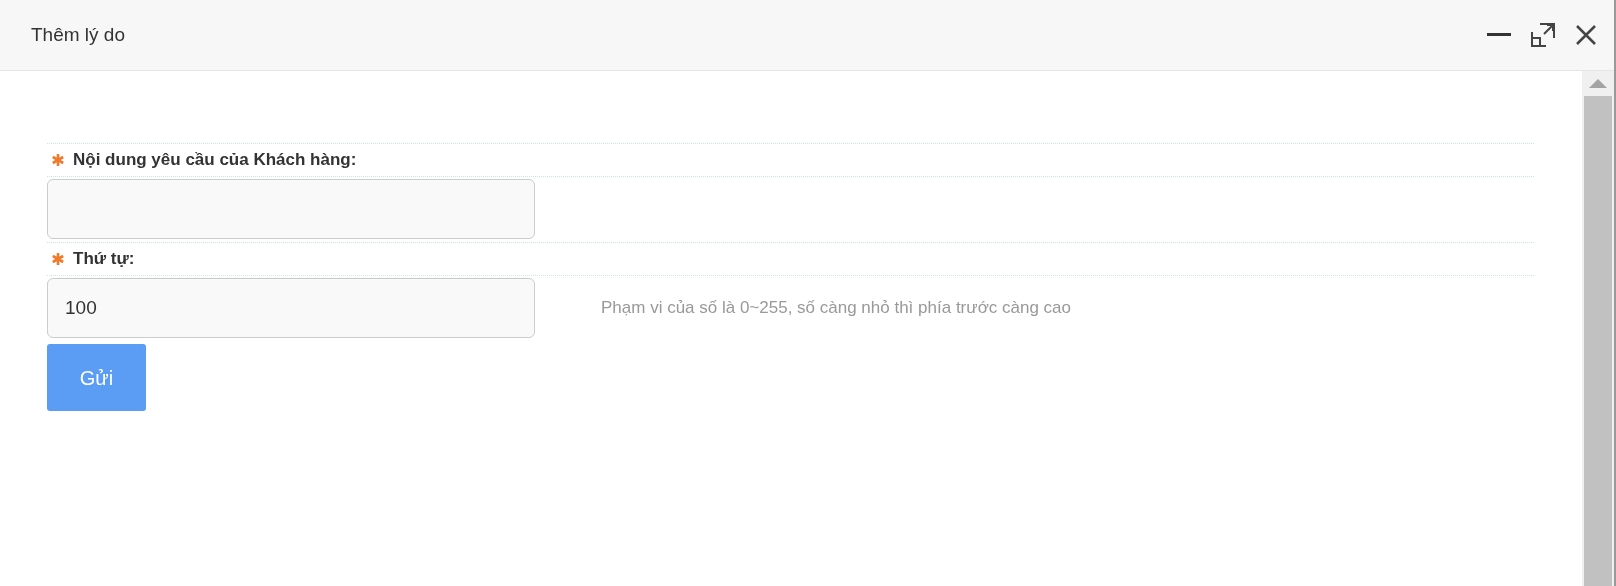 Image resolution: width=1616 pixels, height=586 pixels. I want to click on field-label: Thứ tự:, so click(104, 259).